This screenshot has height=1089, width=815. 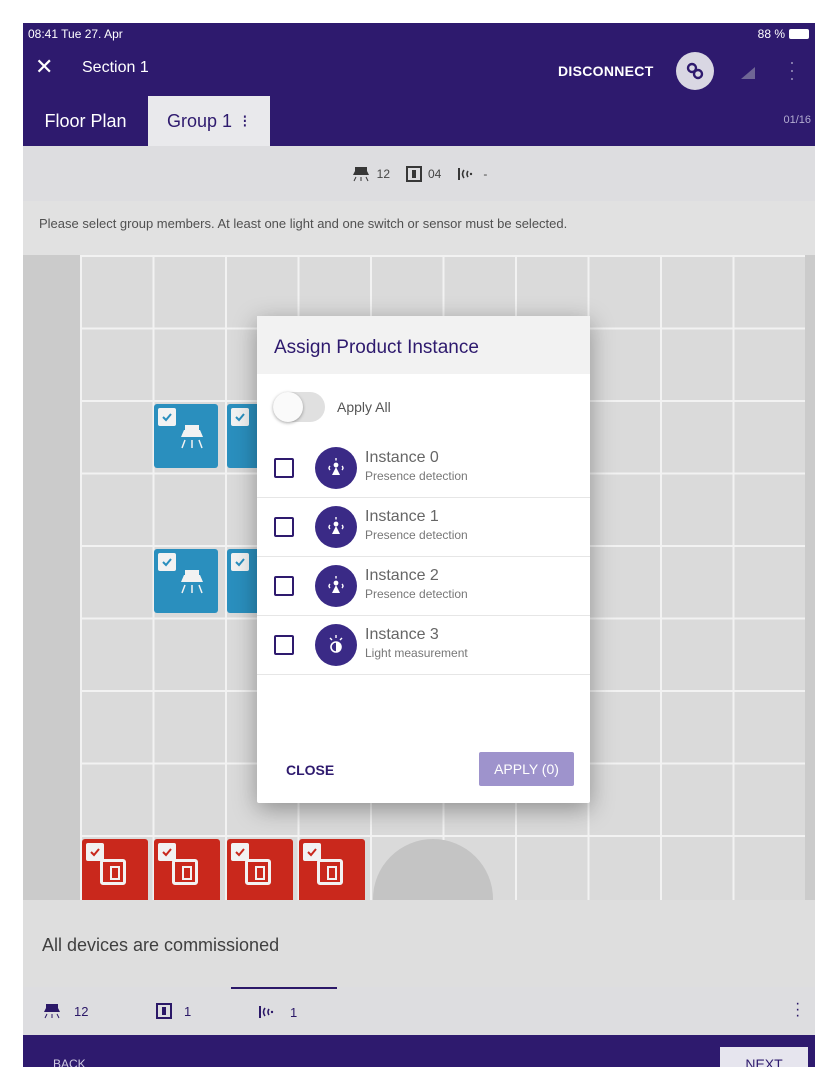 I want to click on next-button: NEXT, so click(x=764, y=1057).